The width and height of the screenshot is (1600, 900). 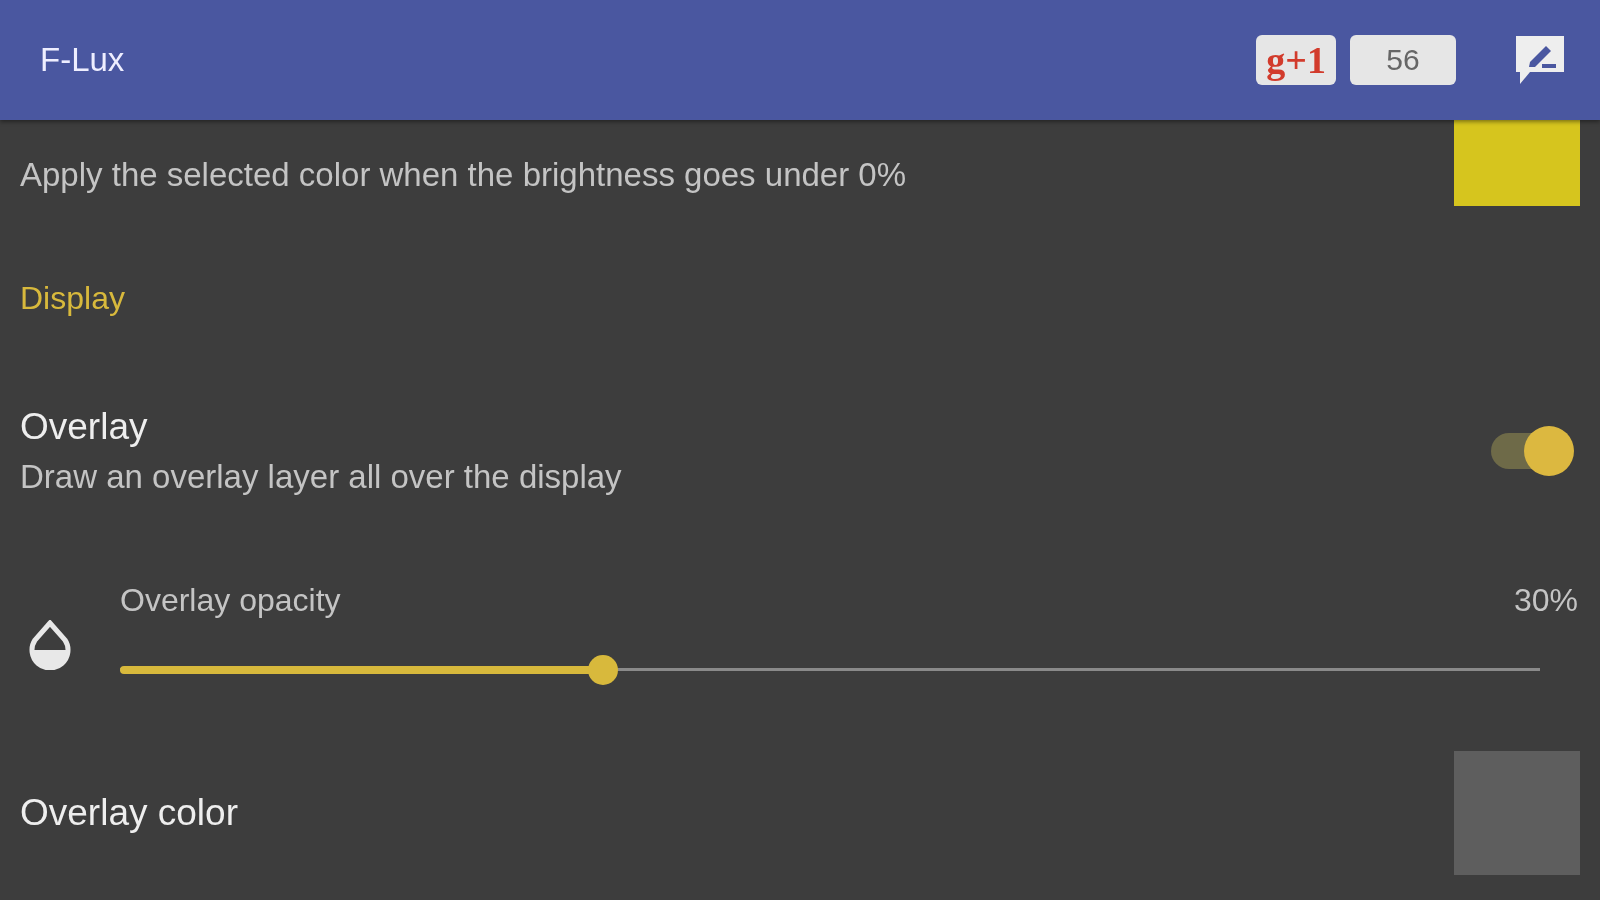 I want to click on setting-summary: Apply the selected color when the brightness goes under 0%, so click(x=464, y=175).